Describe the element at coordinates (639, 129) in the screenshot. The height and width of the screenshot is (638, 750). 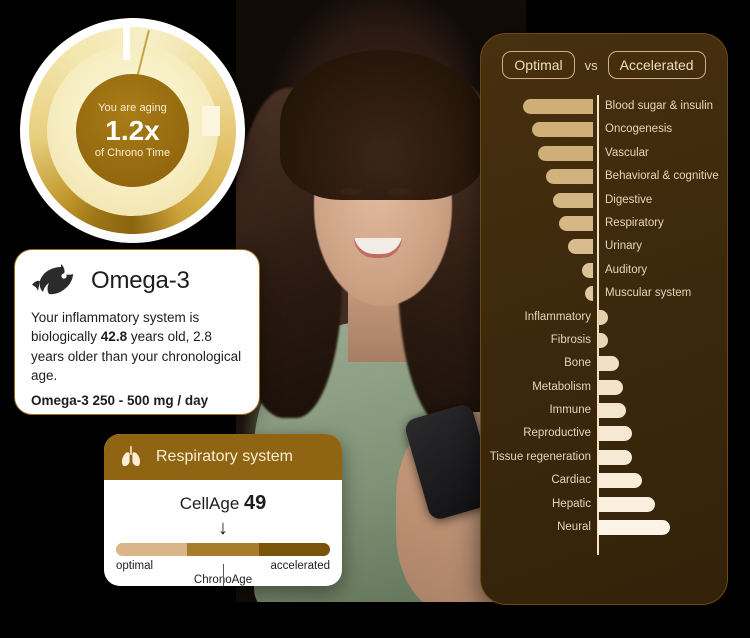
I see `chart-bar-label: Oncogenesis` at that location.